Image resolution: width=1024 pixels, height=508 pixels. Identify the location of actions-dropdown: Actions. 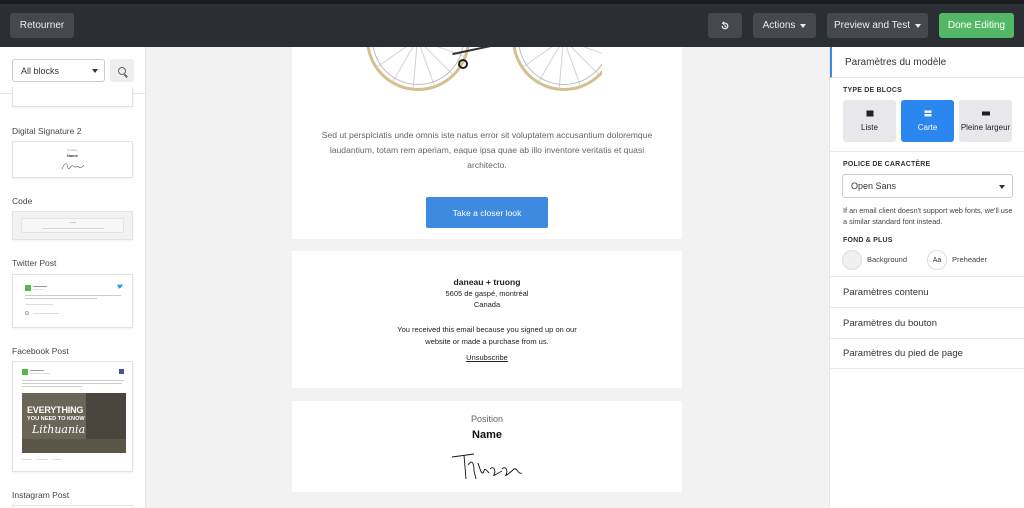
(784, 25).